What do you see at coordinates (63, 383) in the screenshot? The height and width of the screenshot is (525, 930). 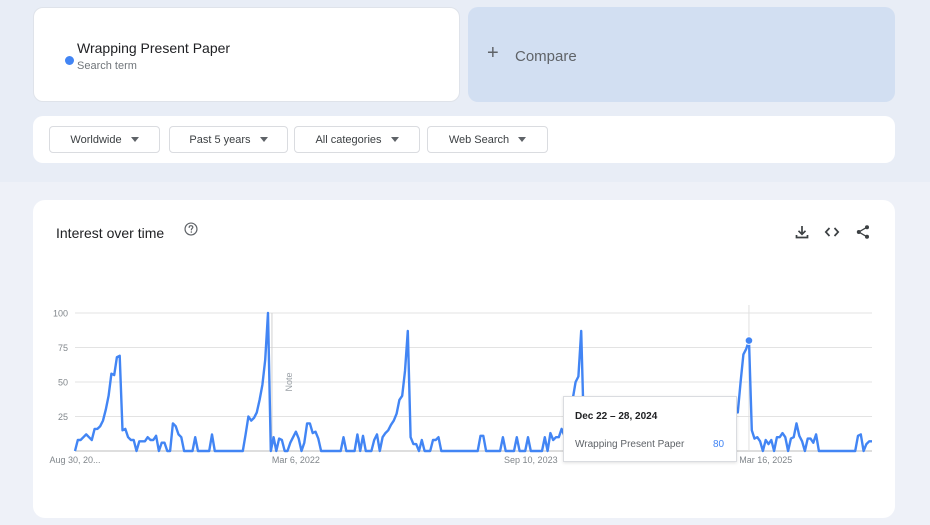 I see `y-tick-label: 50` at bounding box center [63, 383].